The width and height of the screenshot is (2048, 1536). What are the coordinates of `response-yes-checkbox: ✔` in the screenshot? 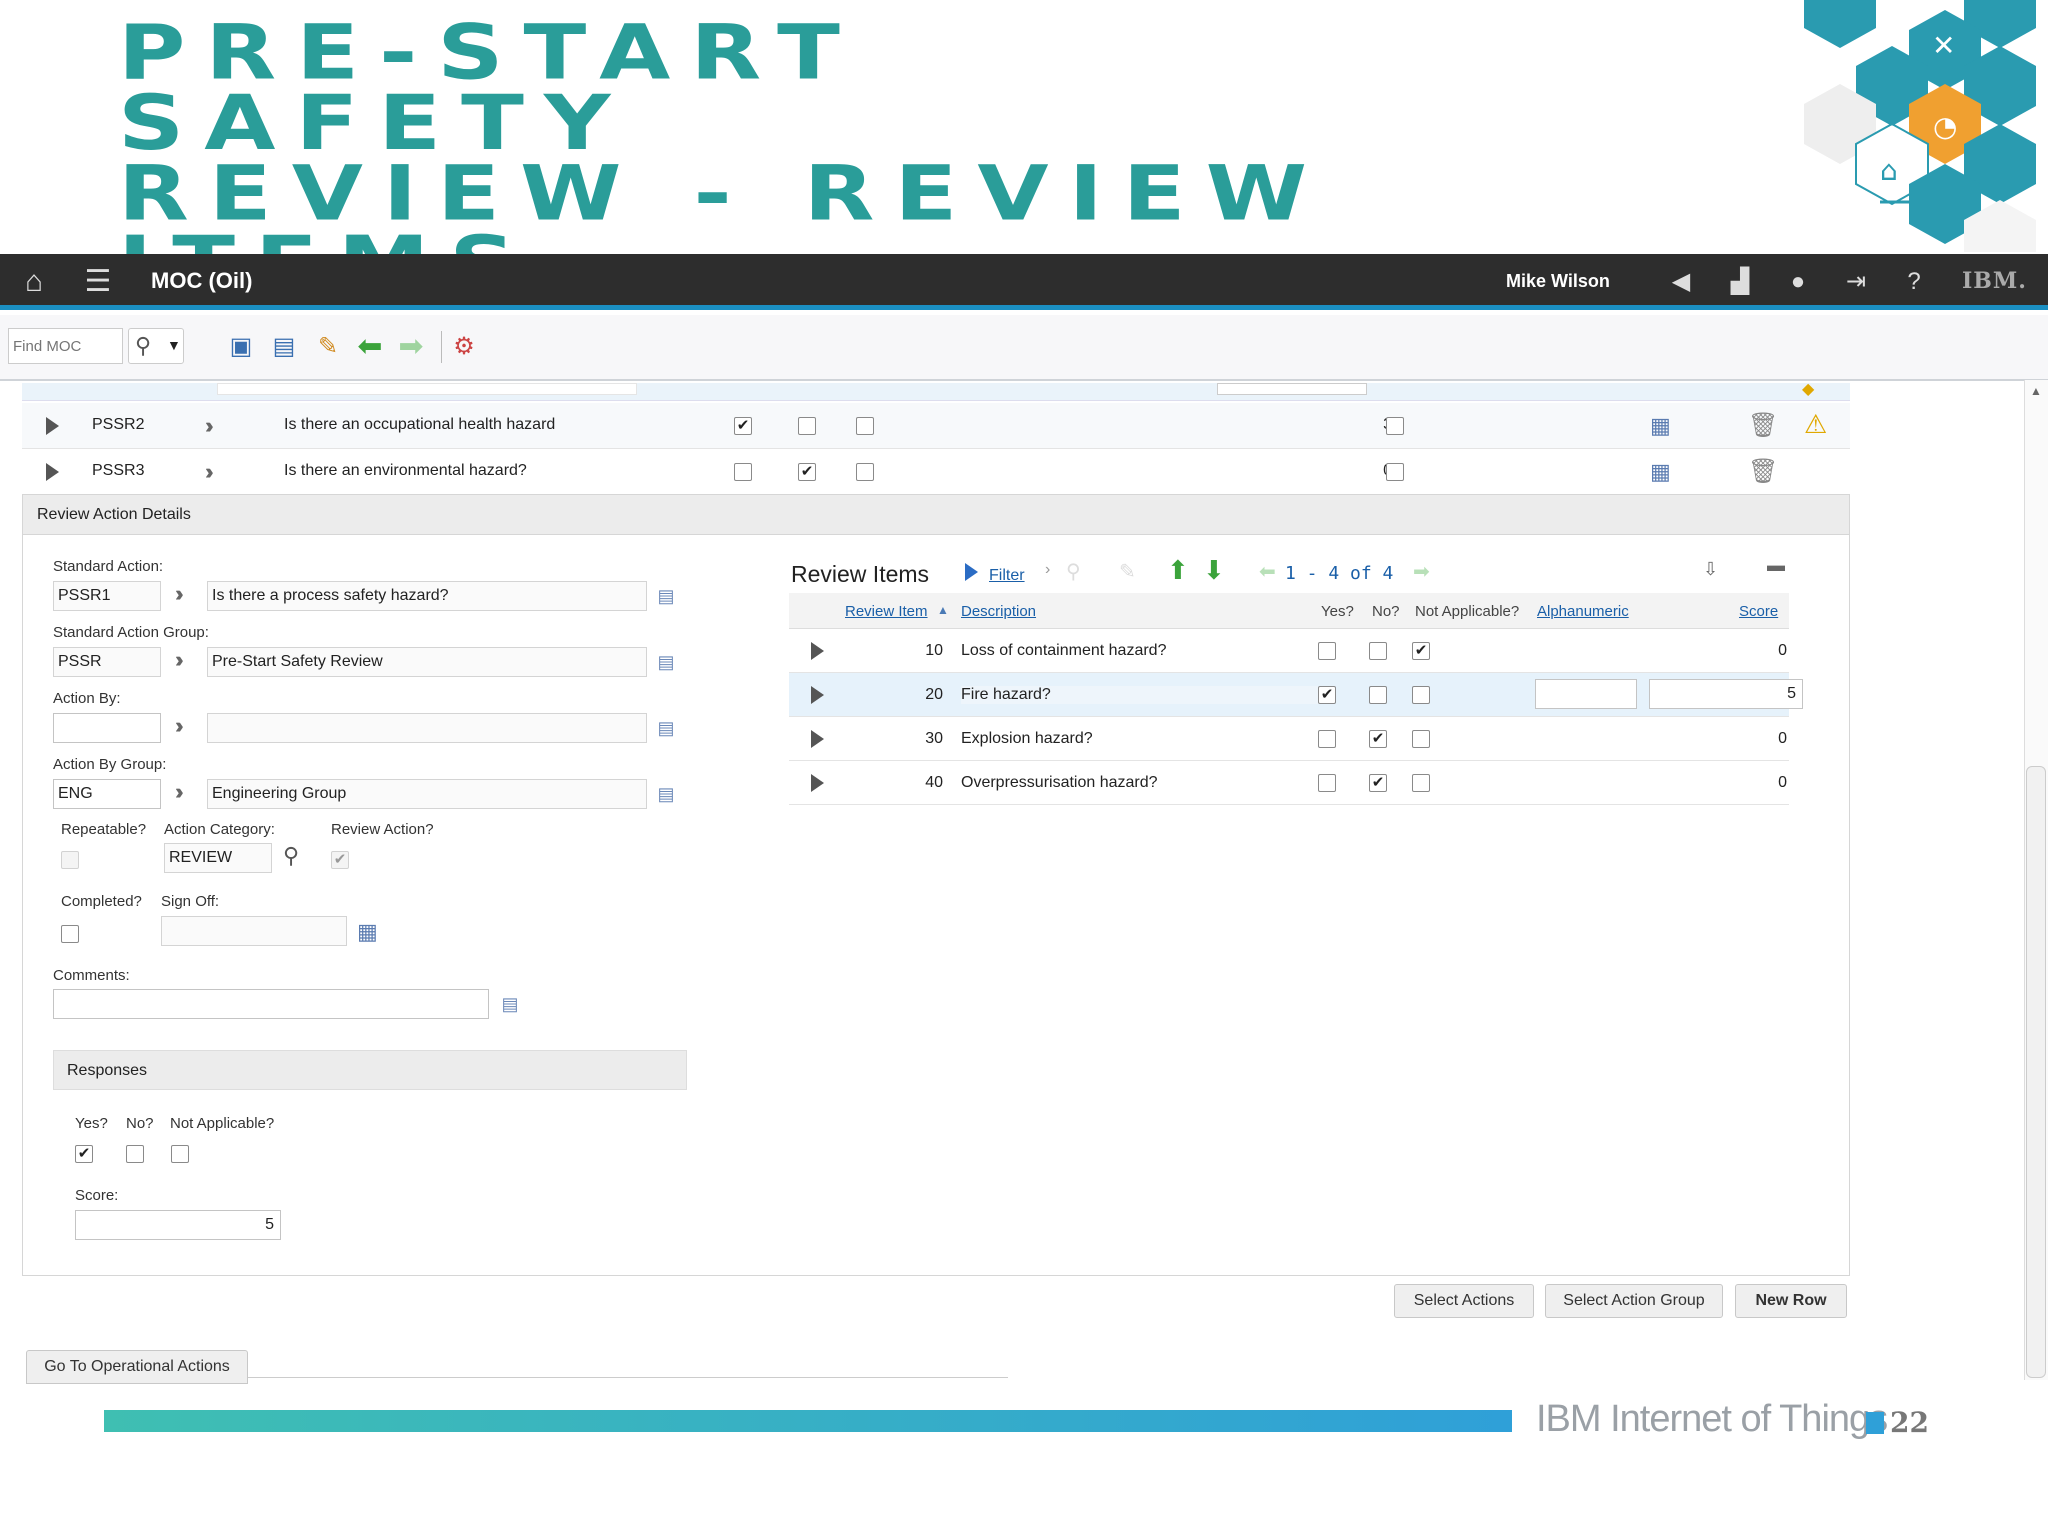 It's located at (84, 1154).